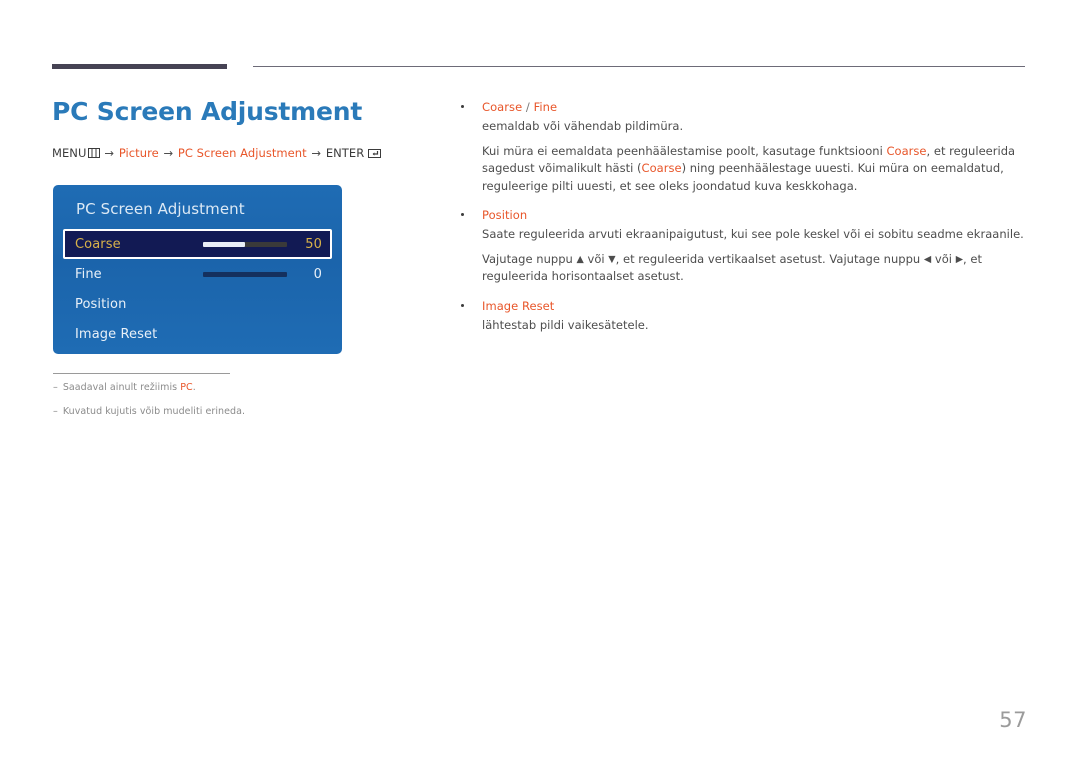  Describe the element at coordinates (207, 111) in the screenshot. I see `page-title: PC Screen Adjustment` at that location.